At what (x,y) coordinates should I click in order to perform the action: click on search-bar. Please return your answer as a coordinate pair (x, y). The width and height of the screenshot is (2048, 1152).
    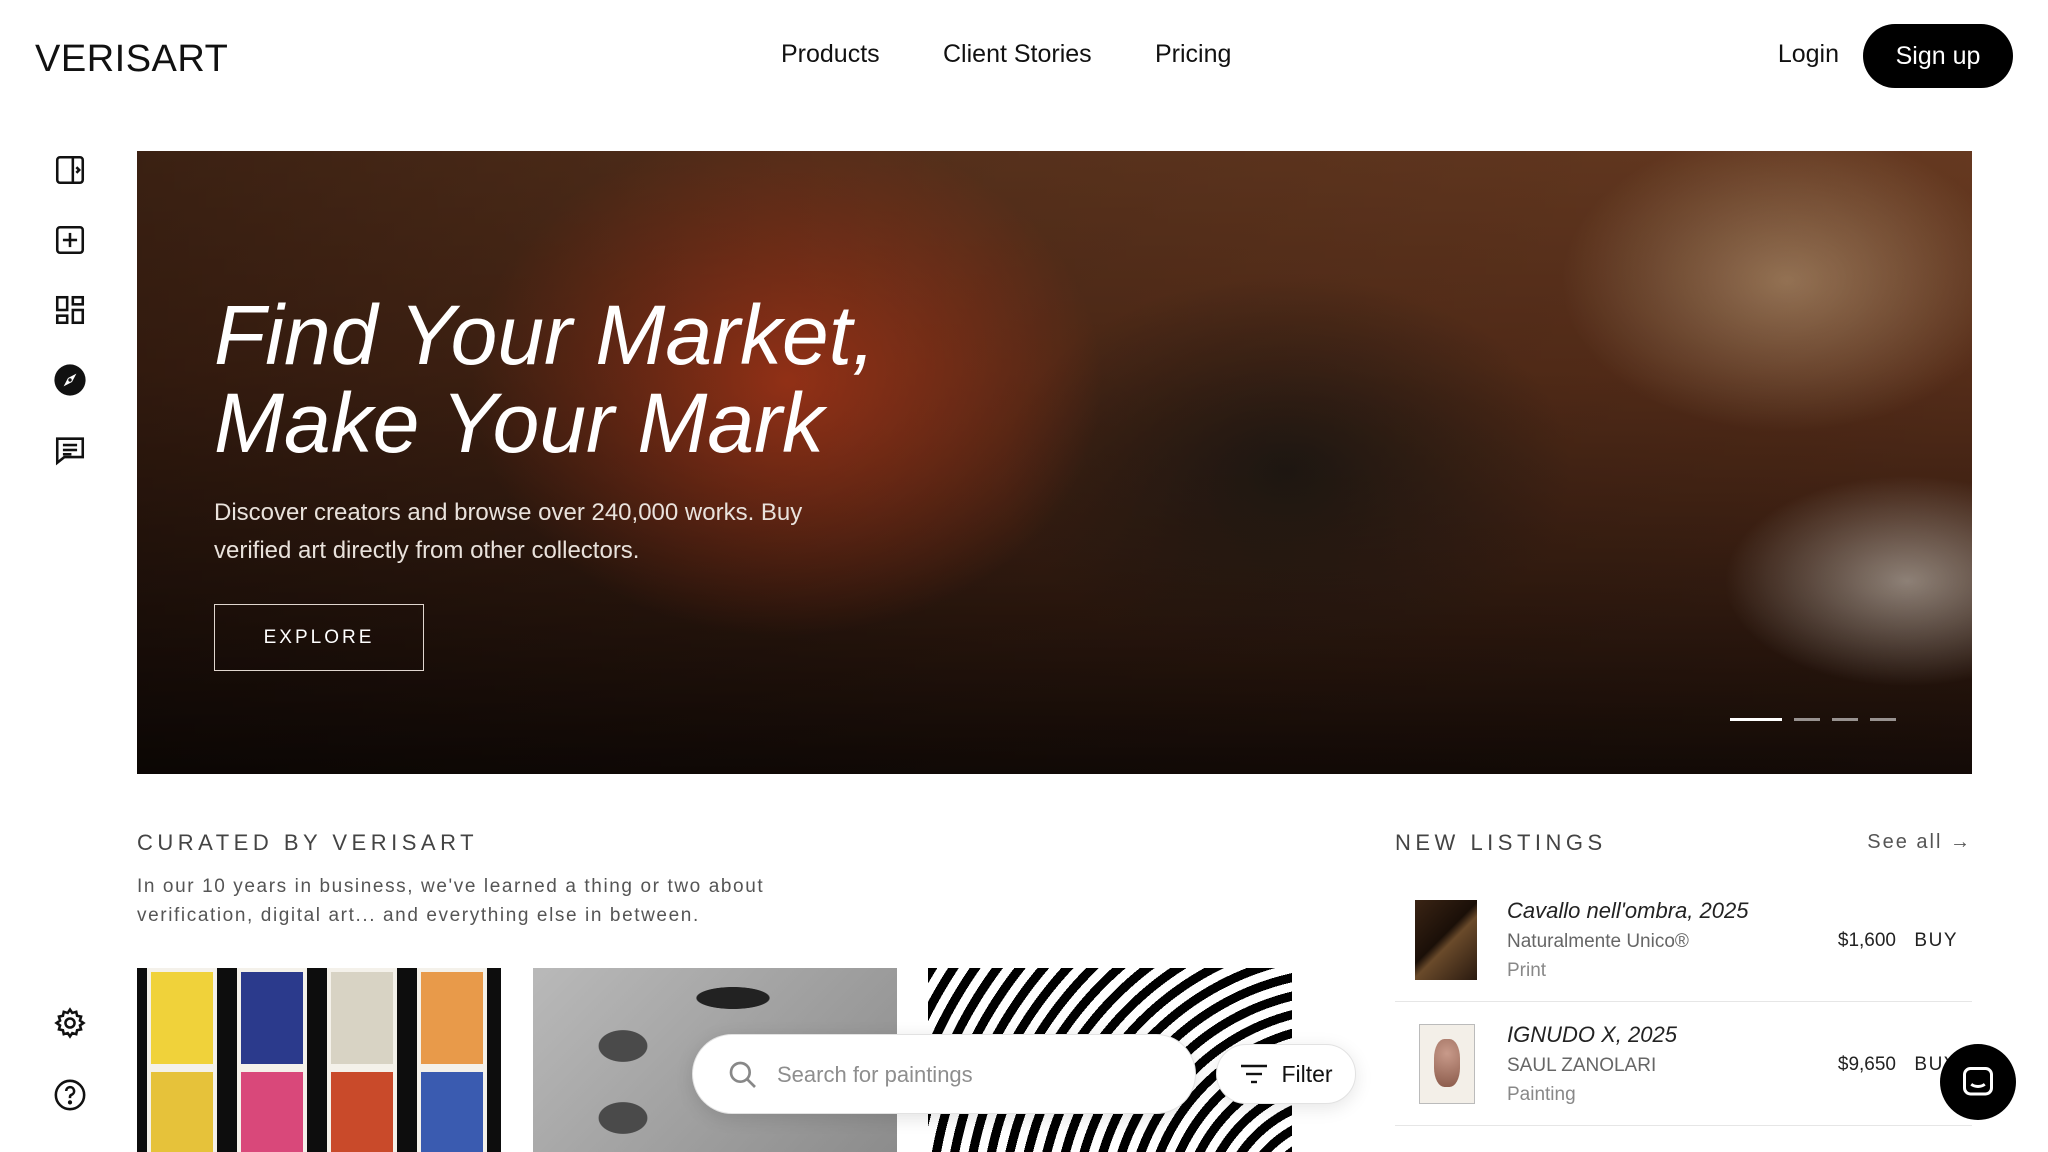
    Looking at the image, I should click on (944, 1074).